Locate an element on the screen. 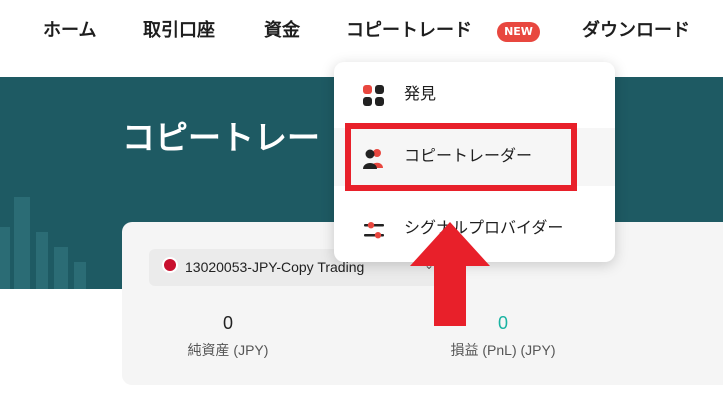  net-assets-label: 純資産 (JPY) is located at coordinates (228, 350).